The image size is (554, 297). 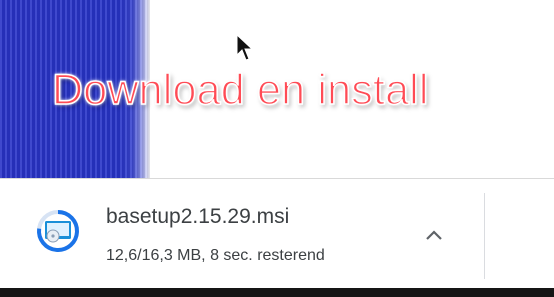 What do you see at coordinates (277, 292) in the screenshot?
I see `bottom-dark-edge` at bounding box center [277, 292].